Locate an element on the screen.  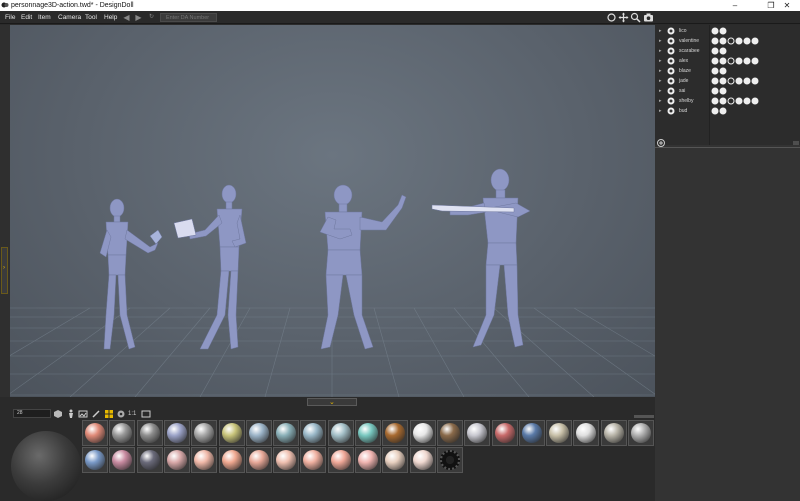
zoom-view-icon is located at coordinates (635, 17).